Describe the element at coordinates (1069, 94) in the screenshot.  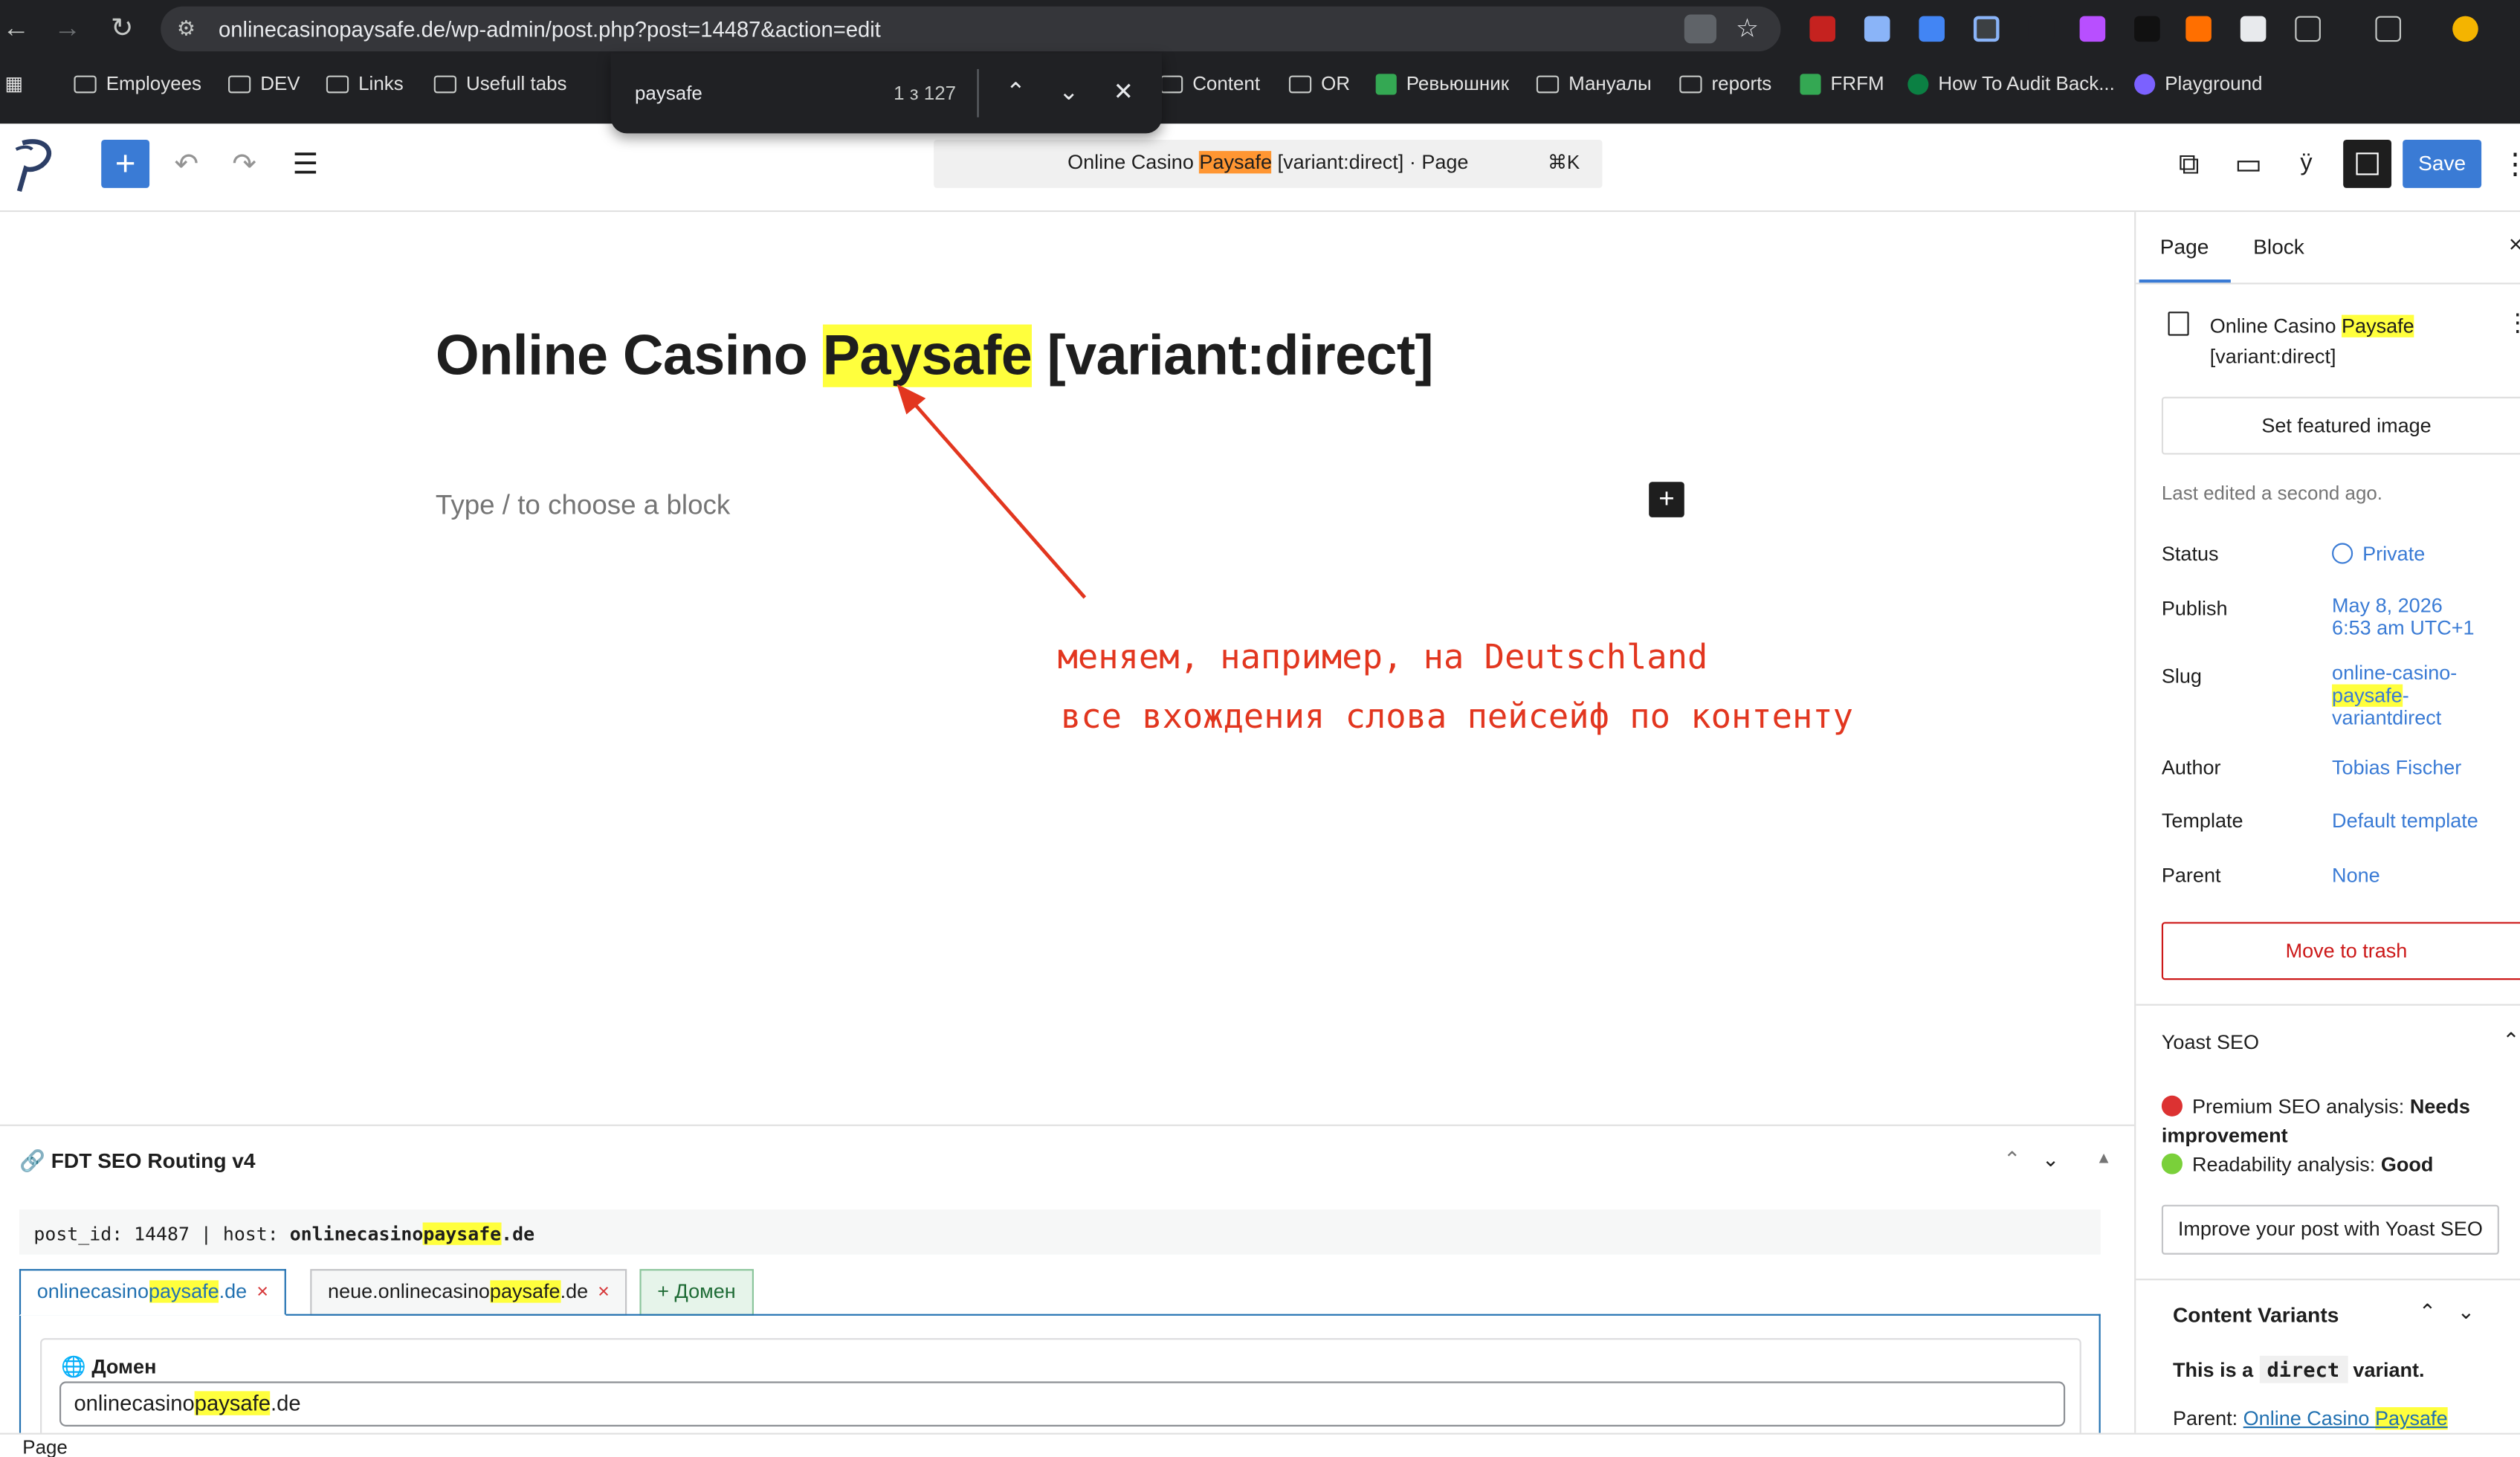
I see `find-next-icon: ⌄` at that location.